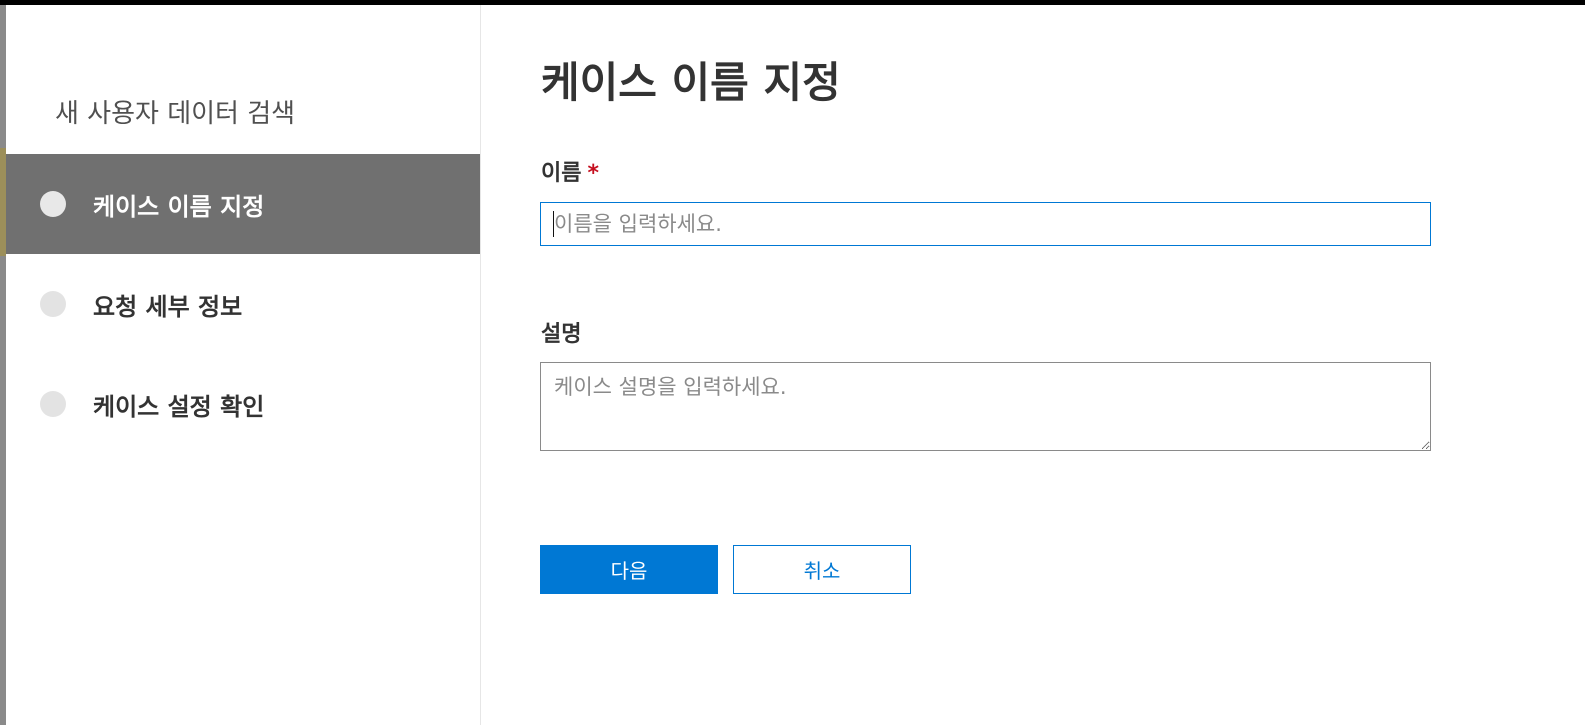 This screenshot has width=1585, height=725. What do you see at coordinates (179, 206) in the screenshot?
I see `step-label: 케이스 이름 지정` at bounding box center [179, 206].